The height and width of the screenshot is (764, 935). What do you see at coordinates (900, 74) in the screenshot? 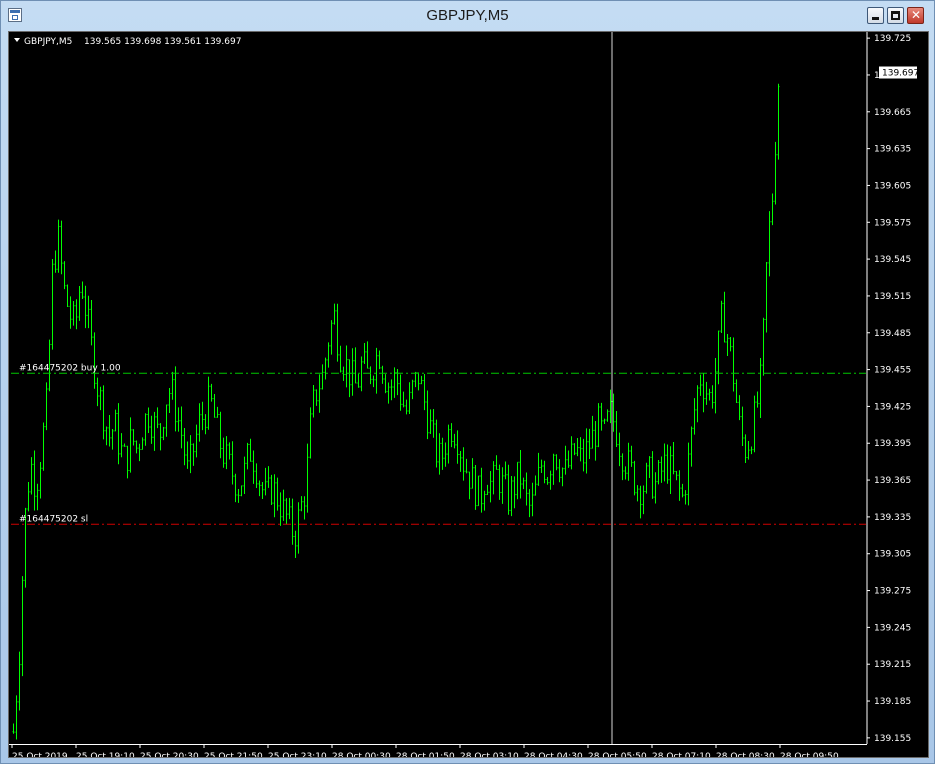
I see `current-price-label: 139.697` at bounding box center [900, 74].